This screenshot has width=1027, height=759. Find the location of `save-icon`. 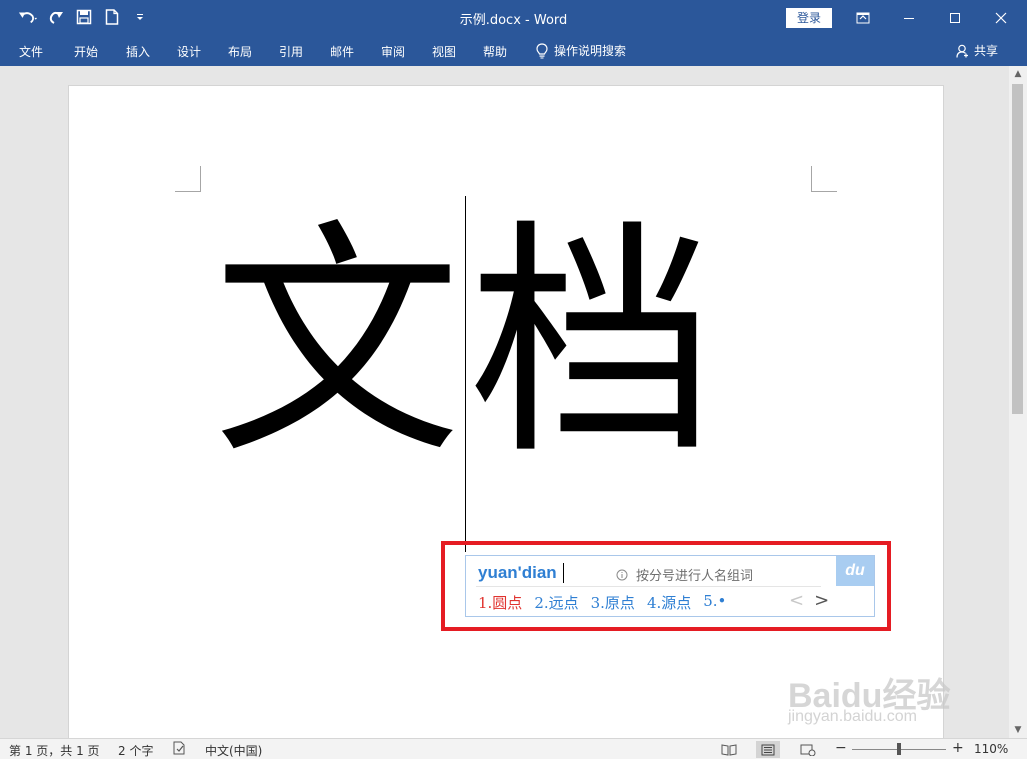

save-icon is located at coordinates (84, 17).